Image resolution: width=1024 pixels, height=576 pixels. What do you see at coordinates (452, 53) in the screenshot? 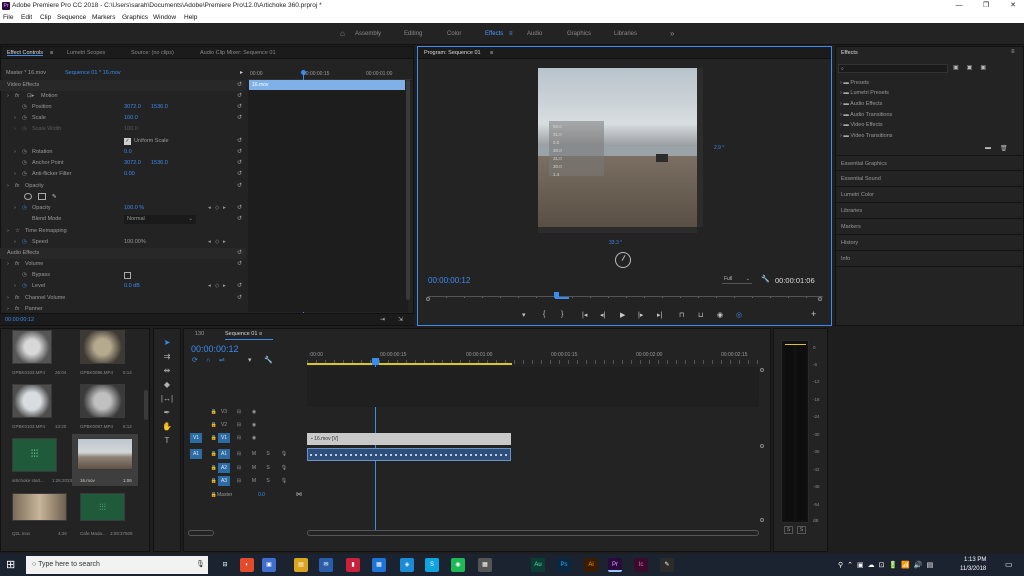
I see `program-title: Program: Sequence 01` at bounding box center [452, 53].